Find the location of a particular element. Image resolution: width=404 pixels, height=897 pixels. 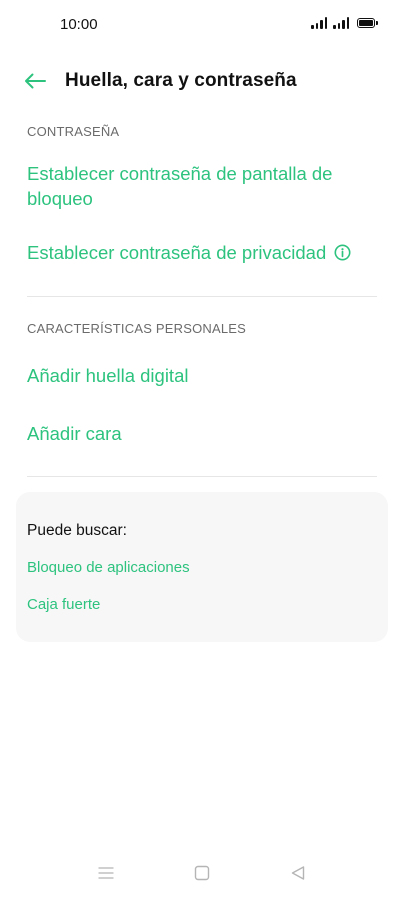

signal-icon is located at coordinates (319, 23).